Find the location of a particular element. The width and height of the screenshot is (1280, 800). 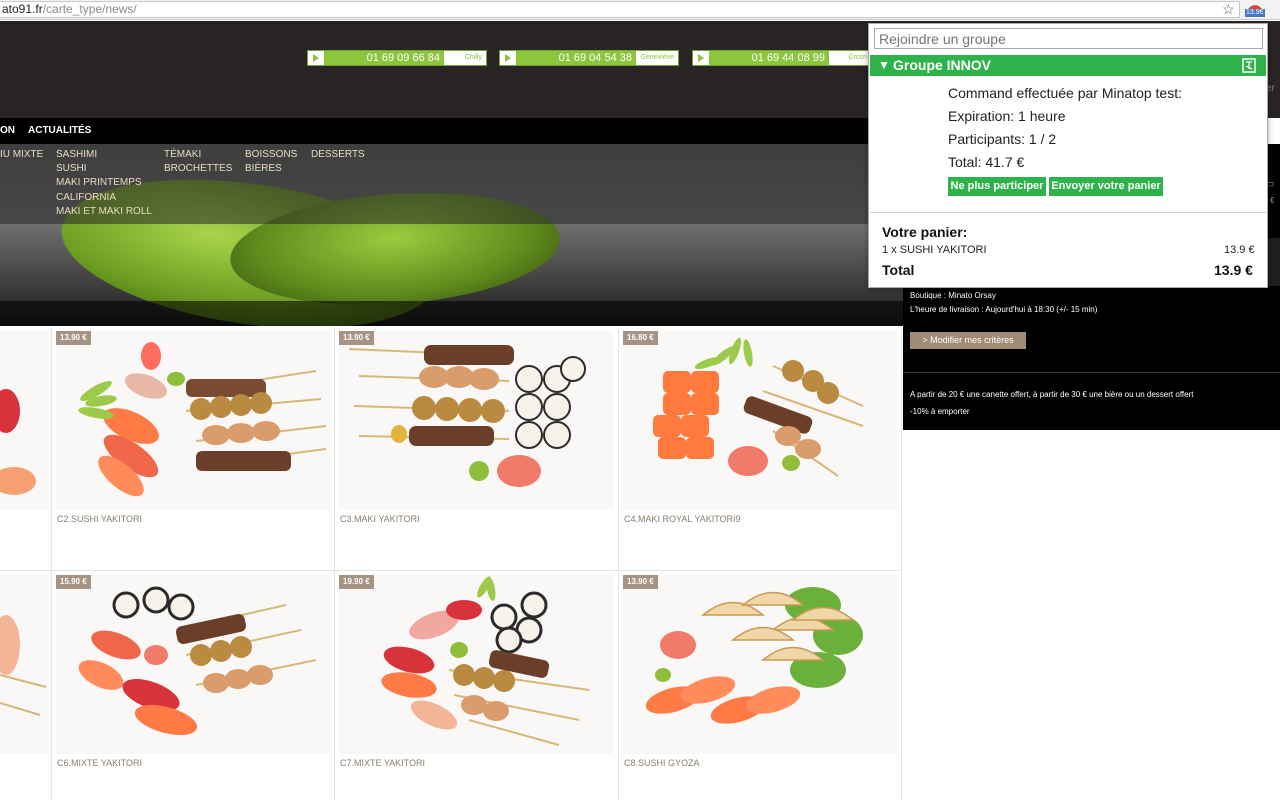

product-name: C6.MIXTE YAKITORI is located at coordinates (99, 763).